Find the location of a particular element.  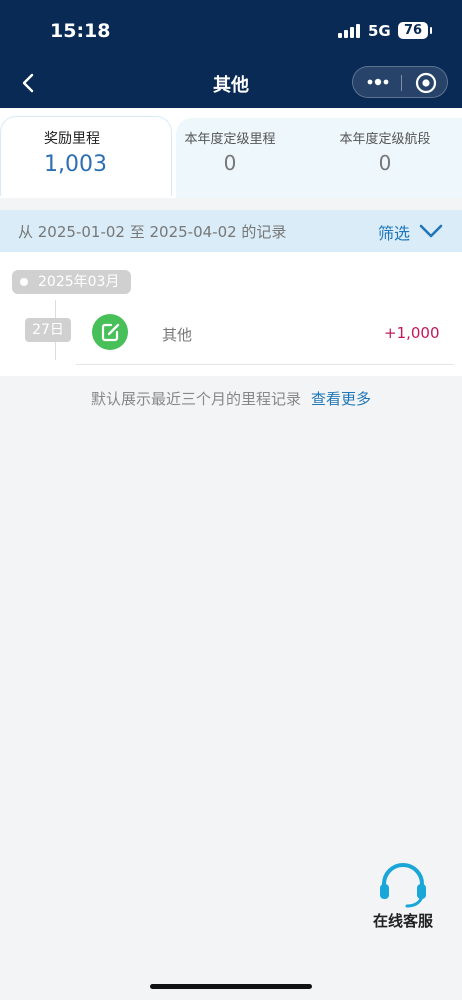

month-text: 2025年03月 is located at coordinates (79, 282).